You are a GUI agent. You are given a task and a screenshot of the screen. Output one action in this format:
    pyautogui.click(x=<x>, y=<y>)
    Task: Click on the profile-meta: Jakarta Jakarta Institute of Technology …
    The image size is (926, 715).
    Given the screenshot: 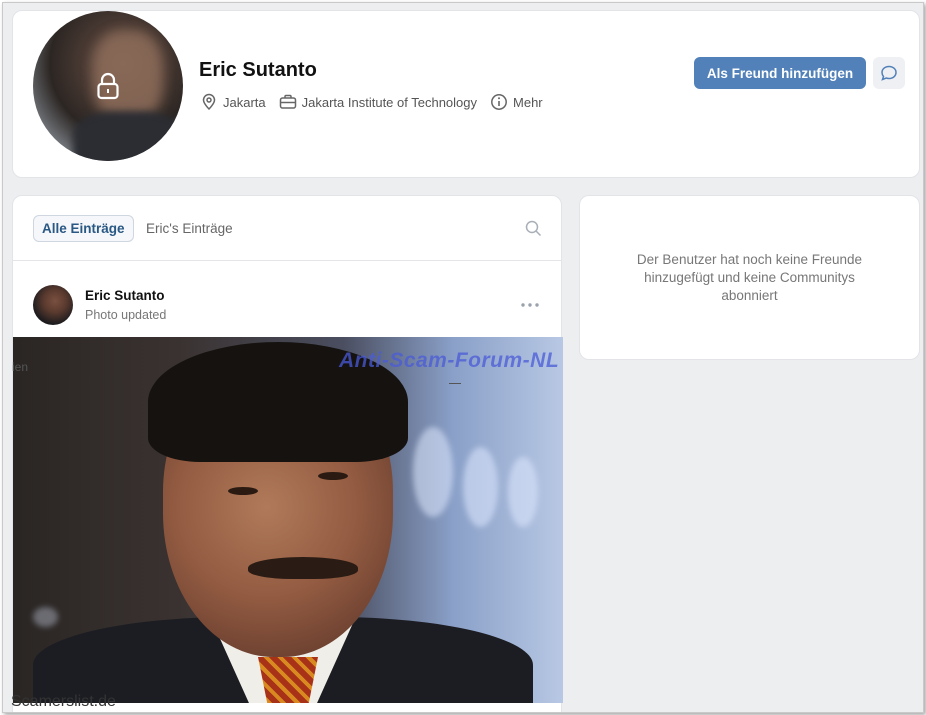 What is the action you would take?
    pyautogui.click(x=378, y=102)
    